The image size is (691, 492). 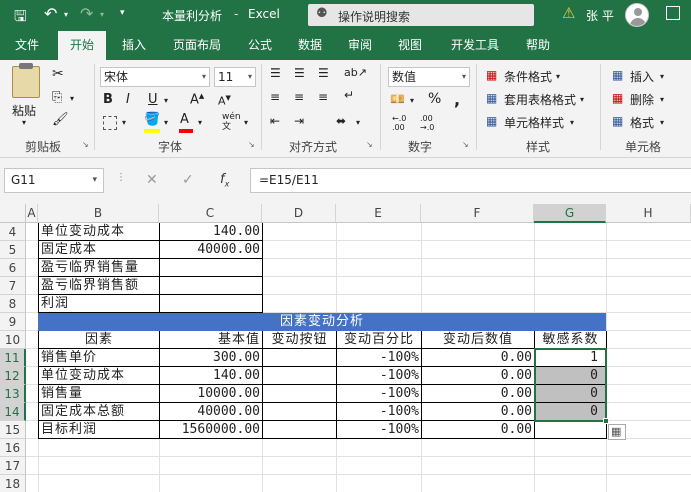 What do you see at coordinates (20, 18) in the screenshot?
I see `save-icon: 🖫` at bounding box center [20, 18].